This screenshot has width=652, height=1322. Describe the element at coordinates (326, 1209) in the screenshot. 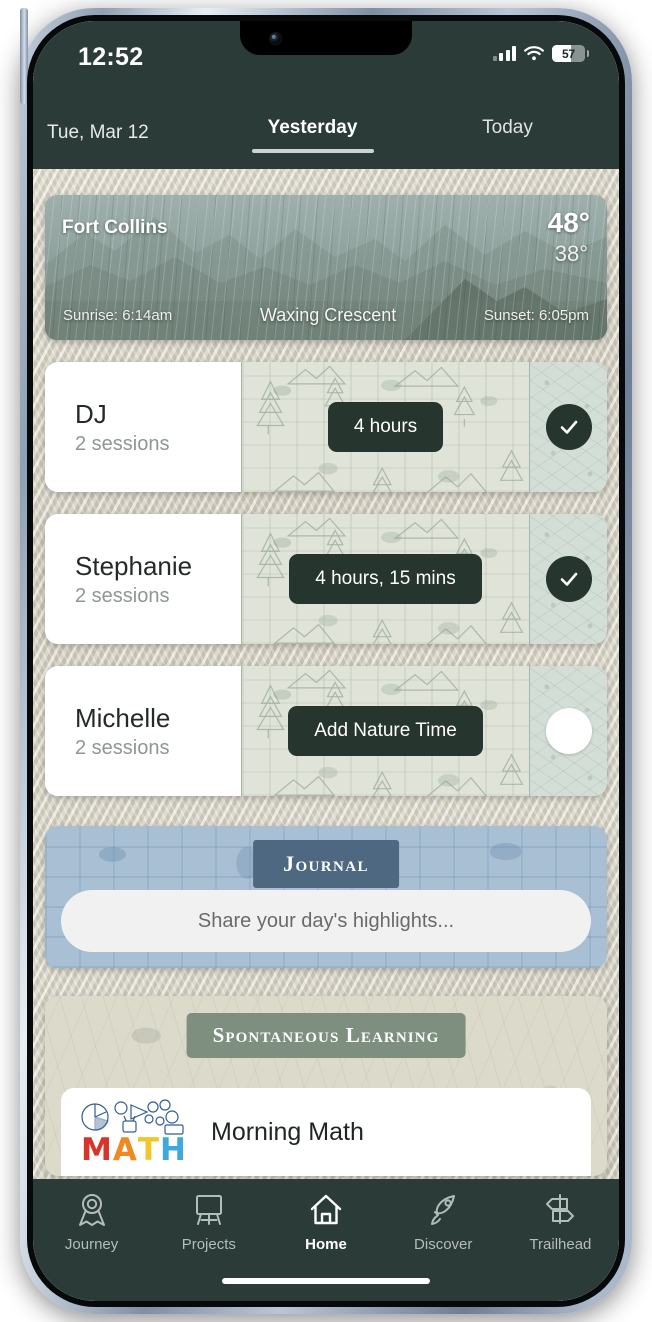

I see `house-icon` at that location.